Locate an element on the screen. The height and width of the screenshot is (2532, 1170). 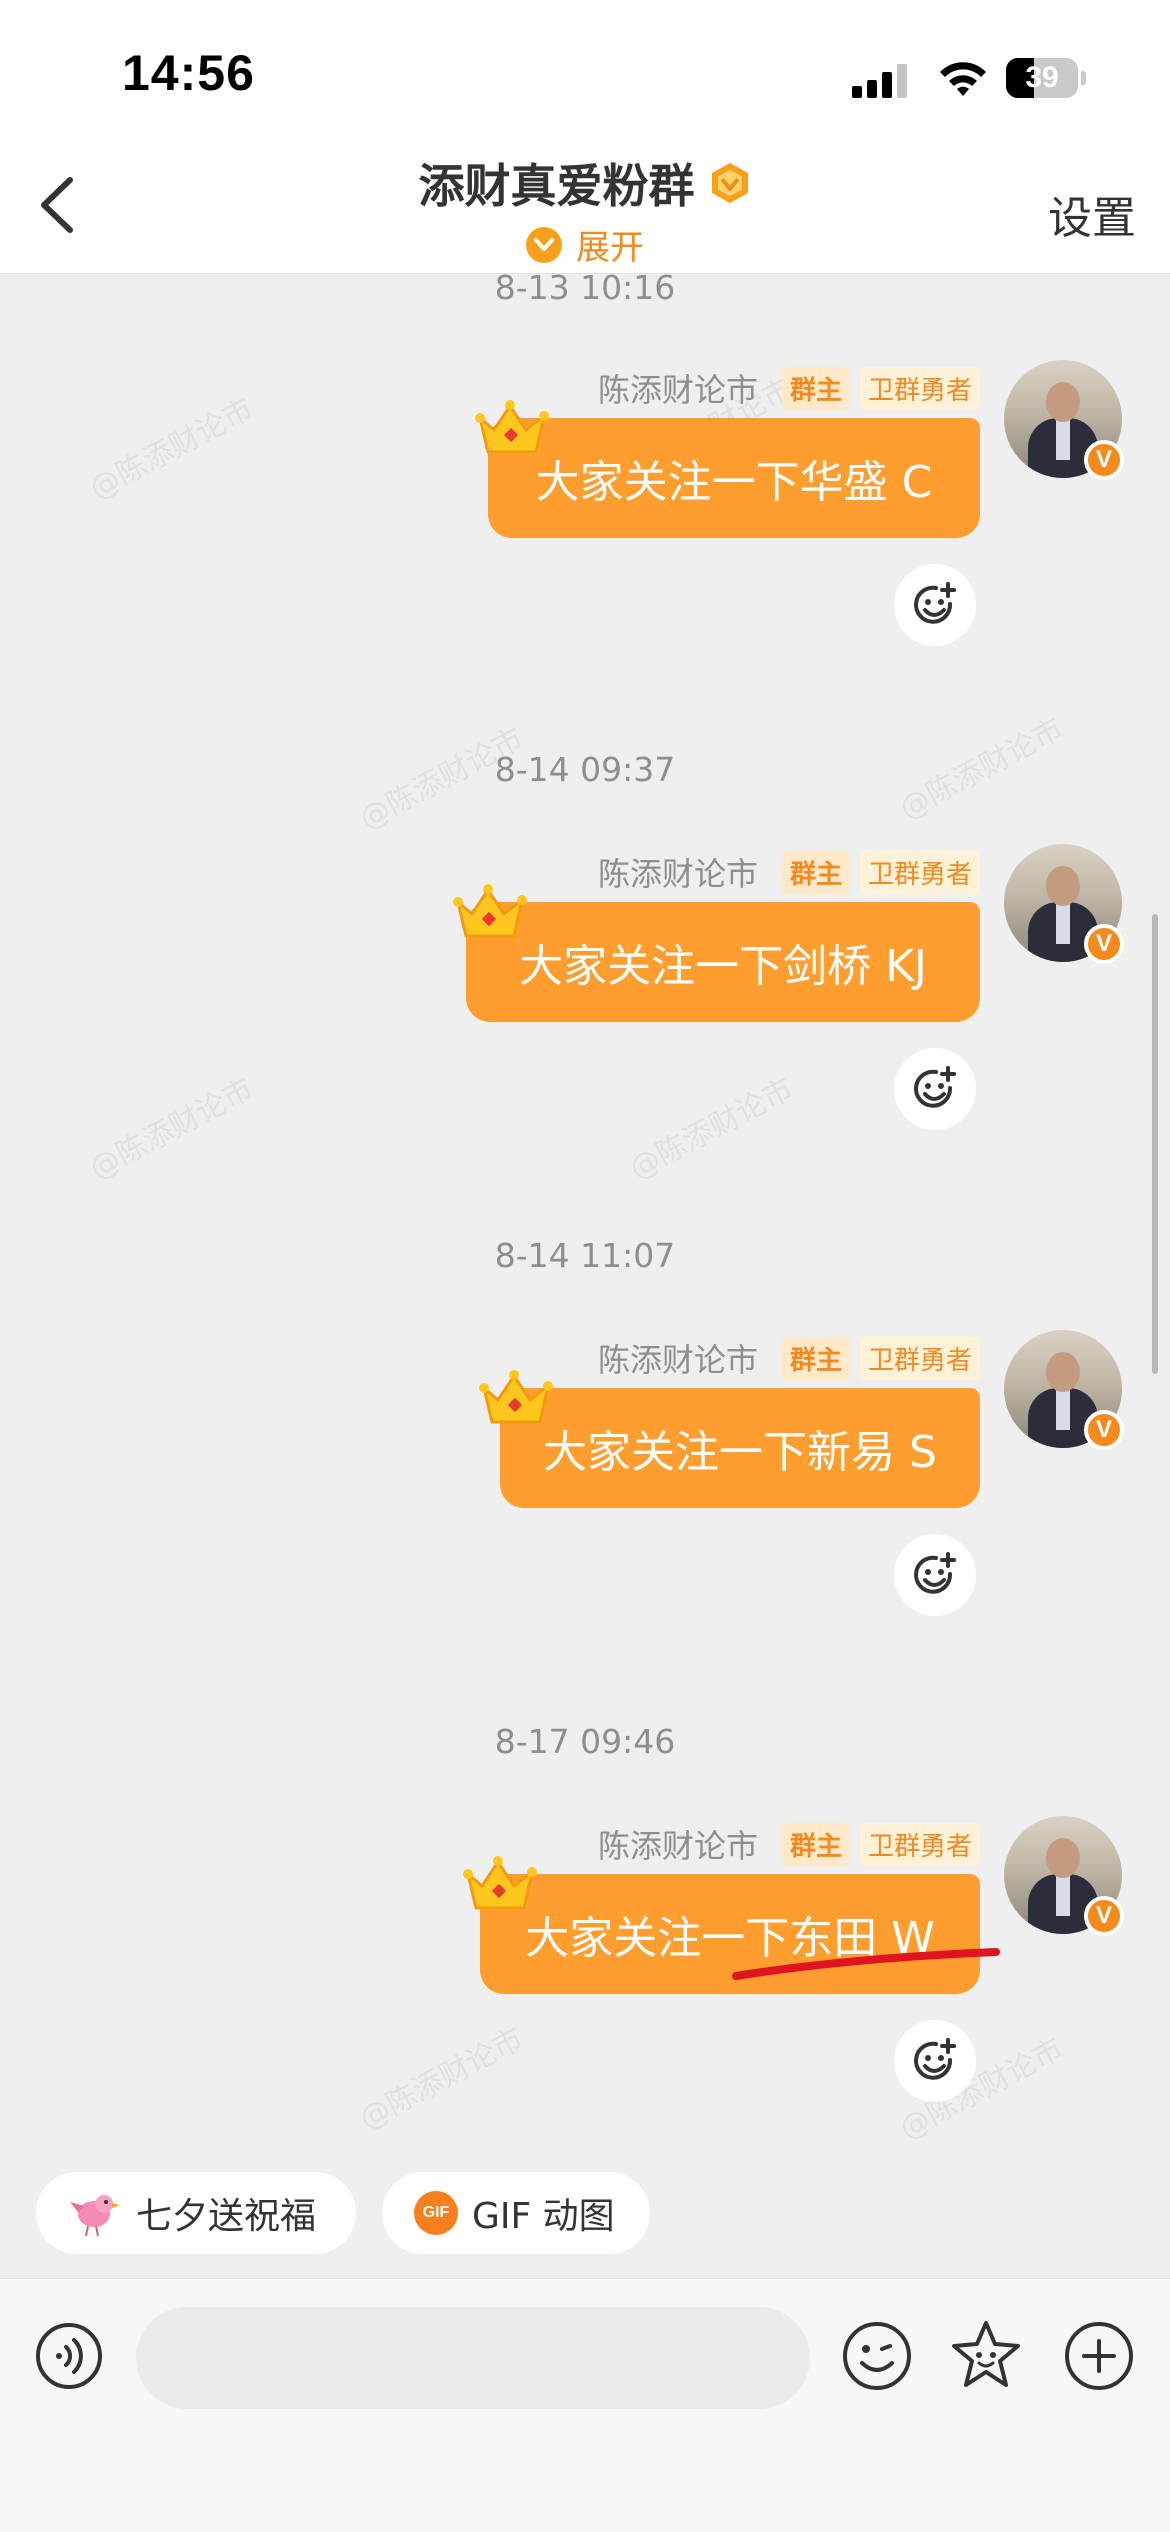
battery-icon: 39 is located at coordinates (1042, 78).